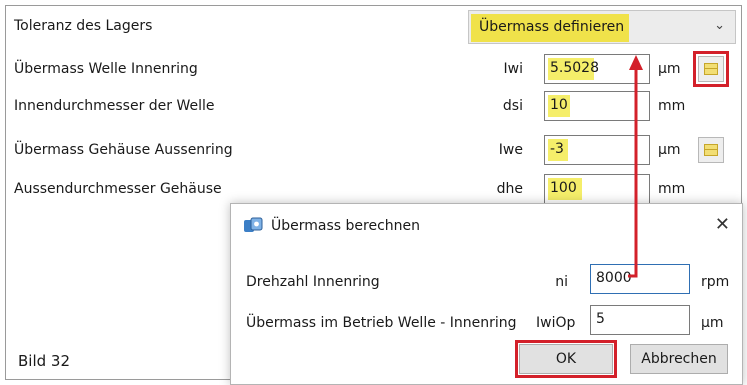 Image resolution: width=747 pixels, height=385 pixels. Describe the element at coordinates (561, 282) in the screenshot. I see `dialog-symbol-ni: ni` at that location.